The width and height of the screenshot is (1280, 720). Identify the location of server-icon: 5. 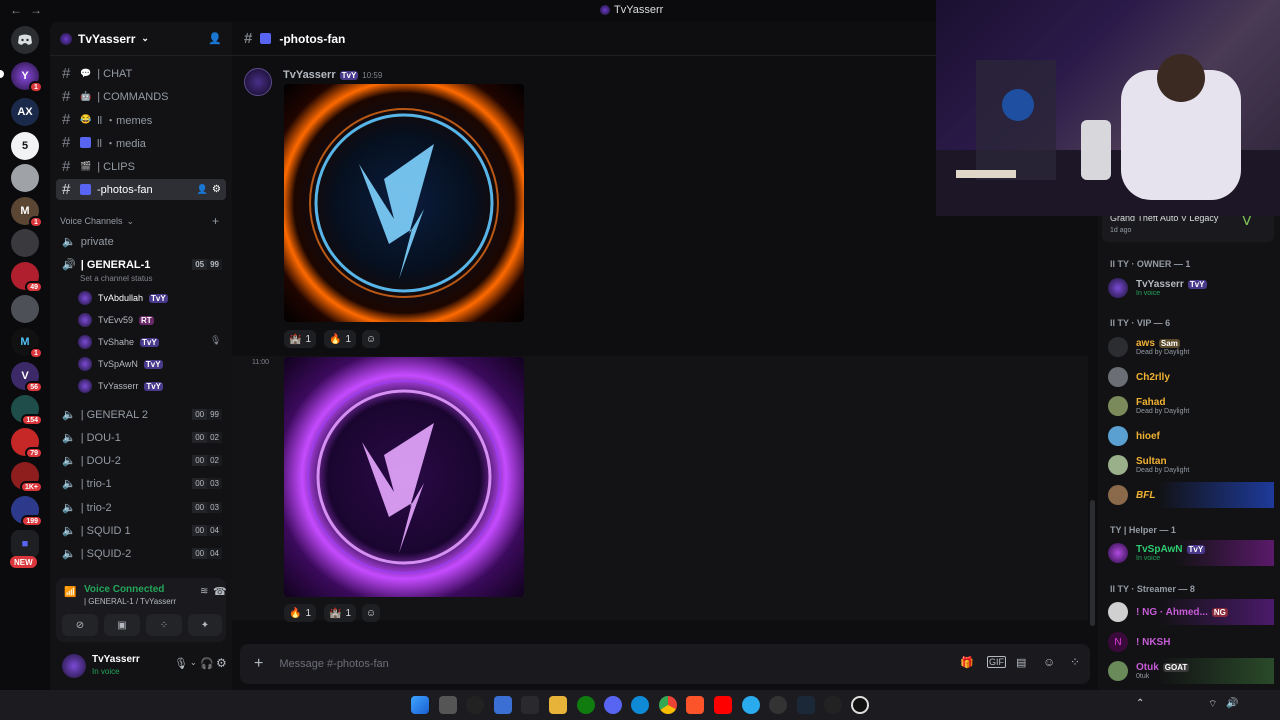
(25, 146).